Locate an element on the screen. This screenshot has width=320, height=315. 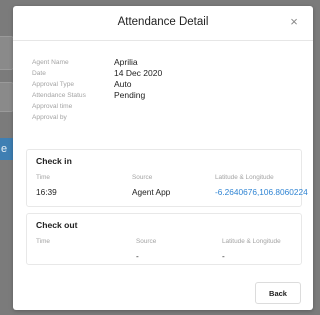
info-row-date: Date 14 Dec 2020 is located at coordinates (162, 73).